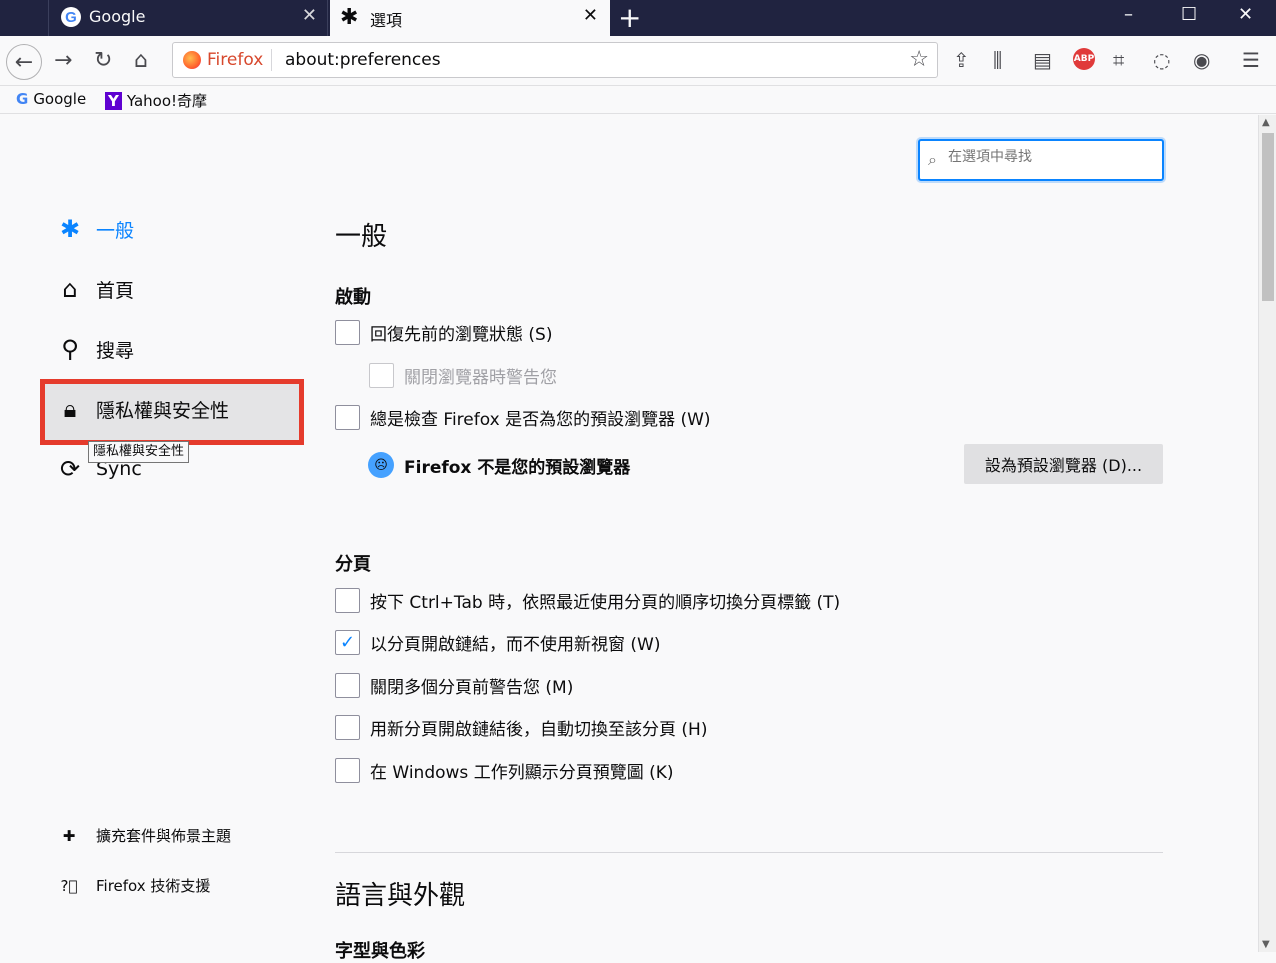 This screenshot has height=963, width=1276. What do you see at coordinates (1048, 157) in the screenshot?
I see `search-input` at bounding box center [1048, 157].